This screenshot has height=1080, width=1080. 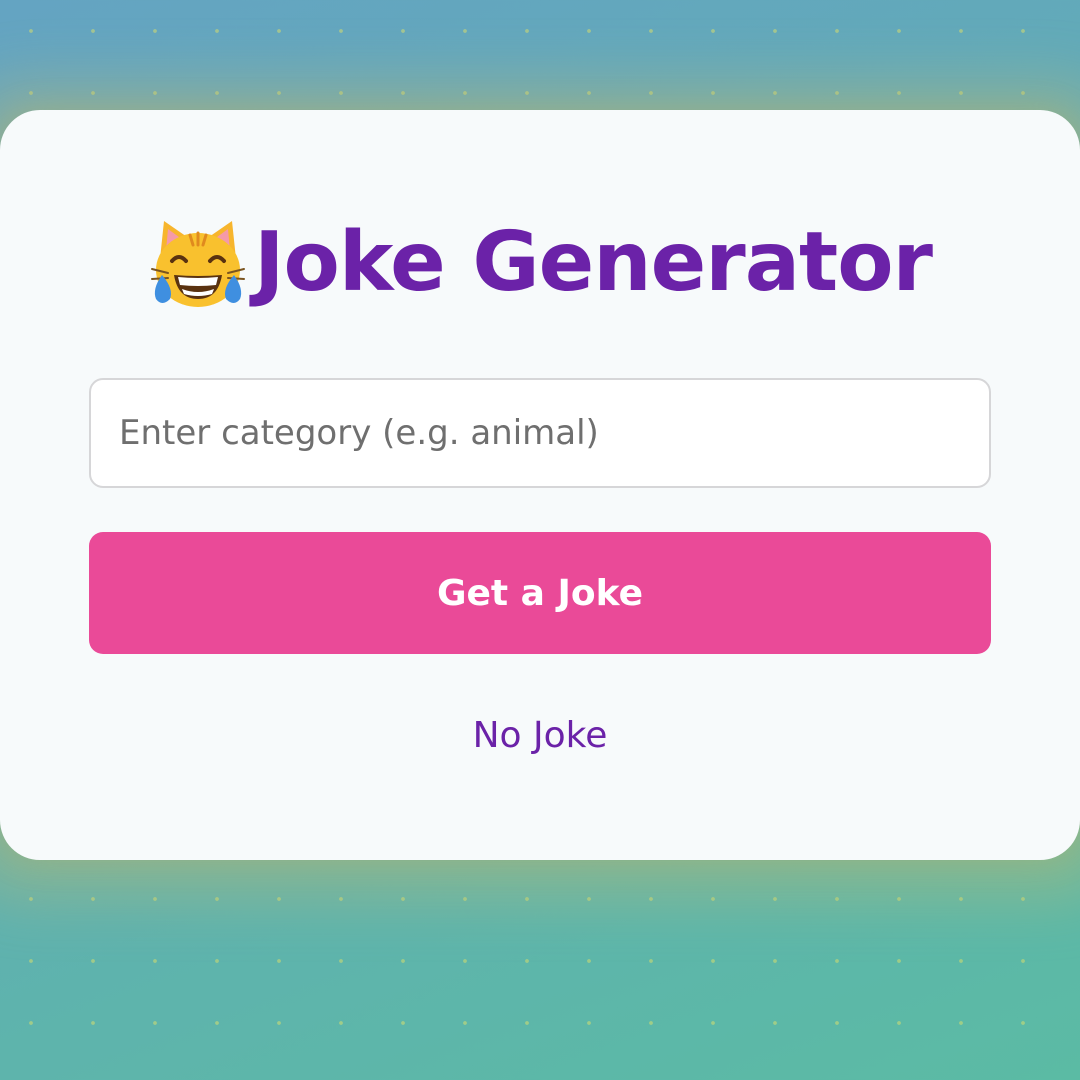 I want to click on category-input, so click(x=540, y=433).